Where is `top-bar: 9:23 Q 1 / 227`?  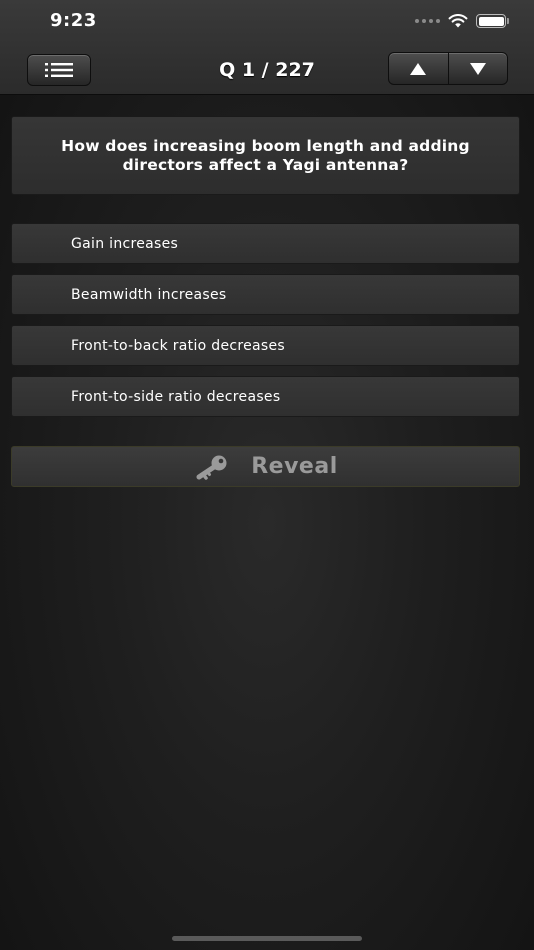
top-bar: 9:23 Q 1 / 227 is located at coordinates (267, 47).